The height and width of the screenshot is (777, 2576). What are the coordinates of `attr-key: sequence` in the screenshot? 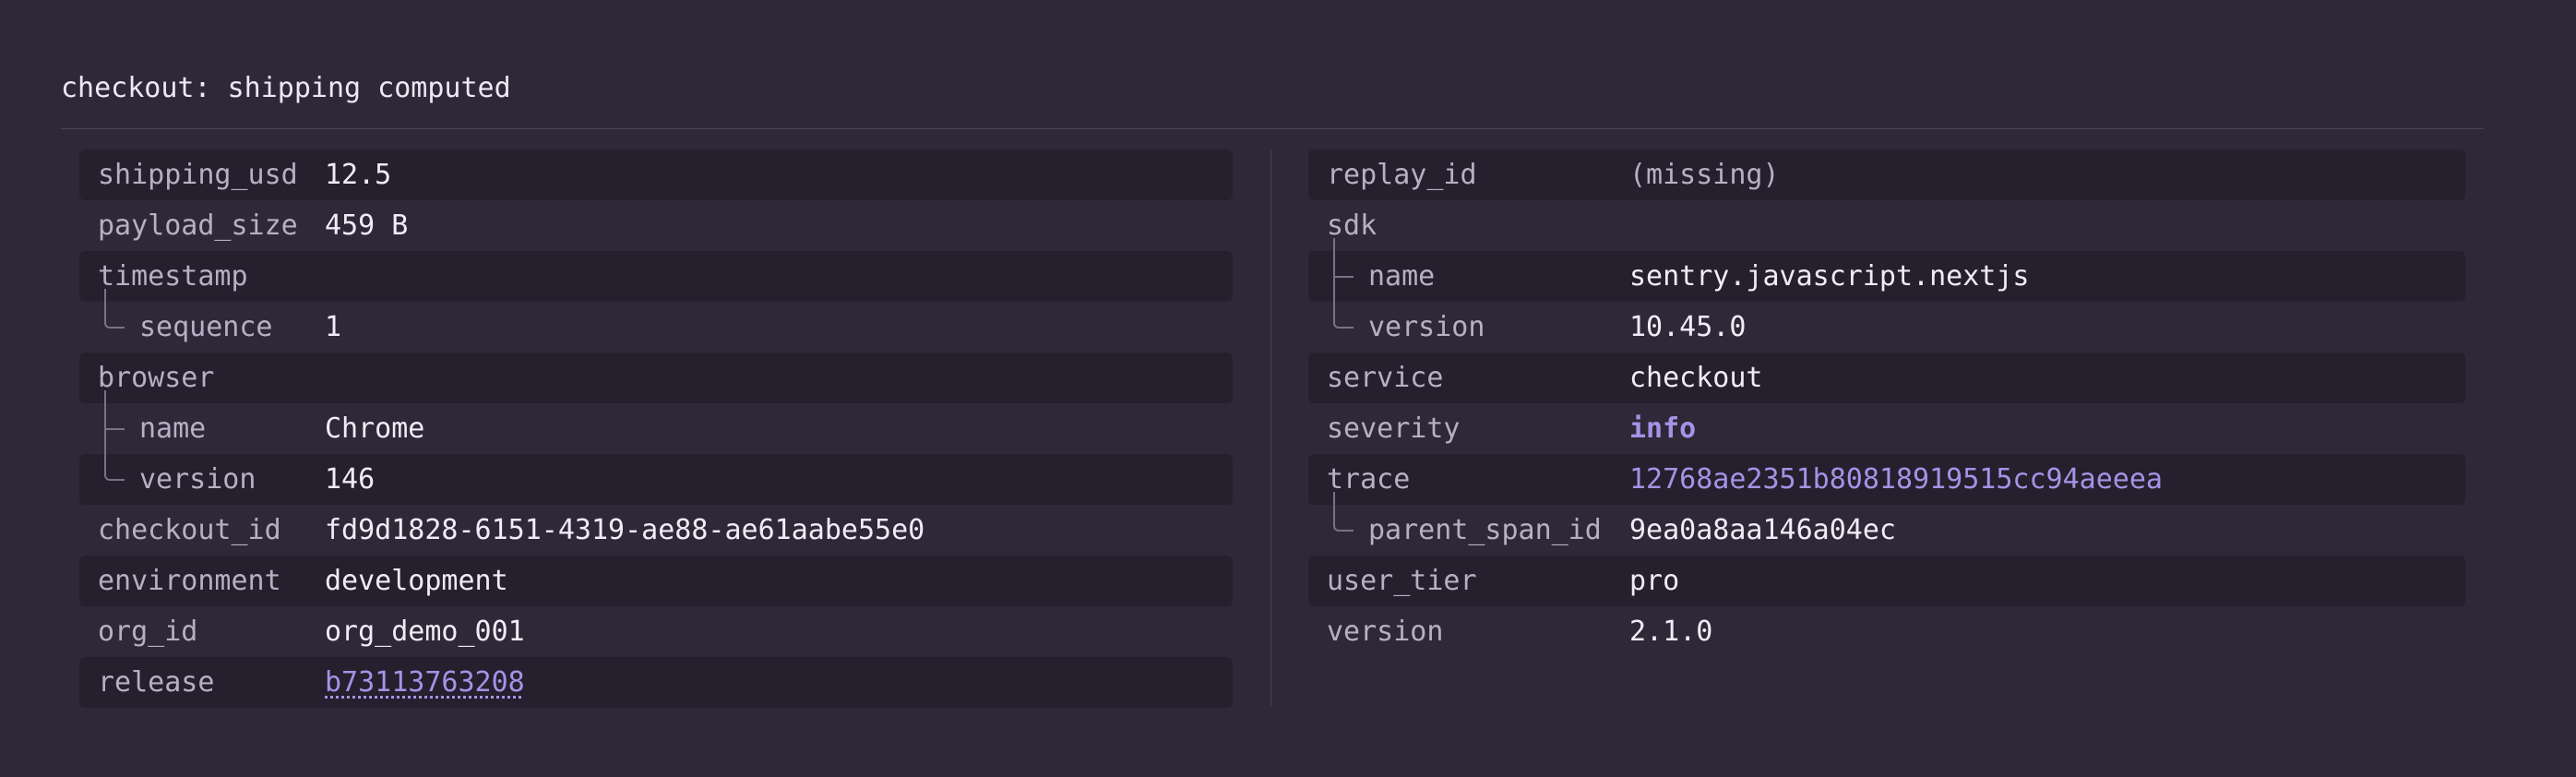 It's located at (206, 327).